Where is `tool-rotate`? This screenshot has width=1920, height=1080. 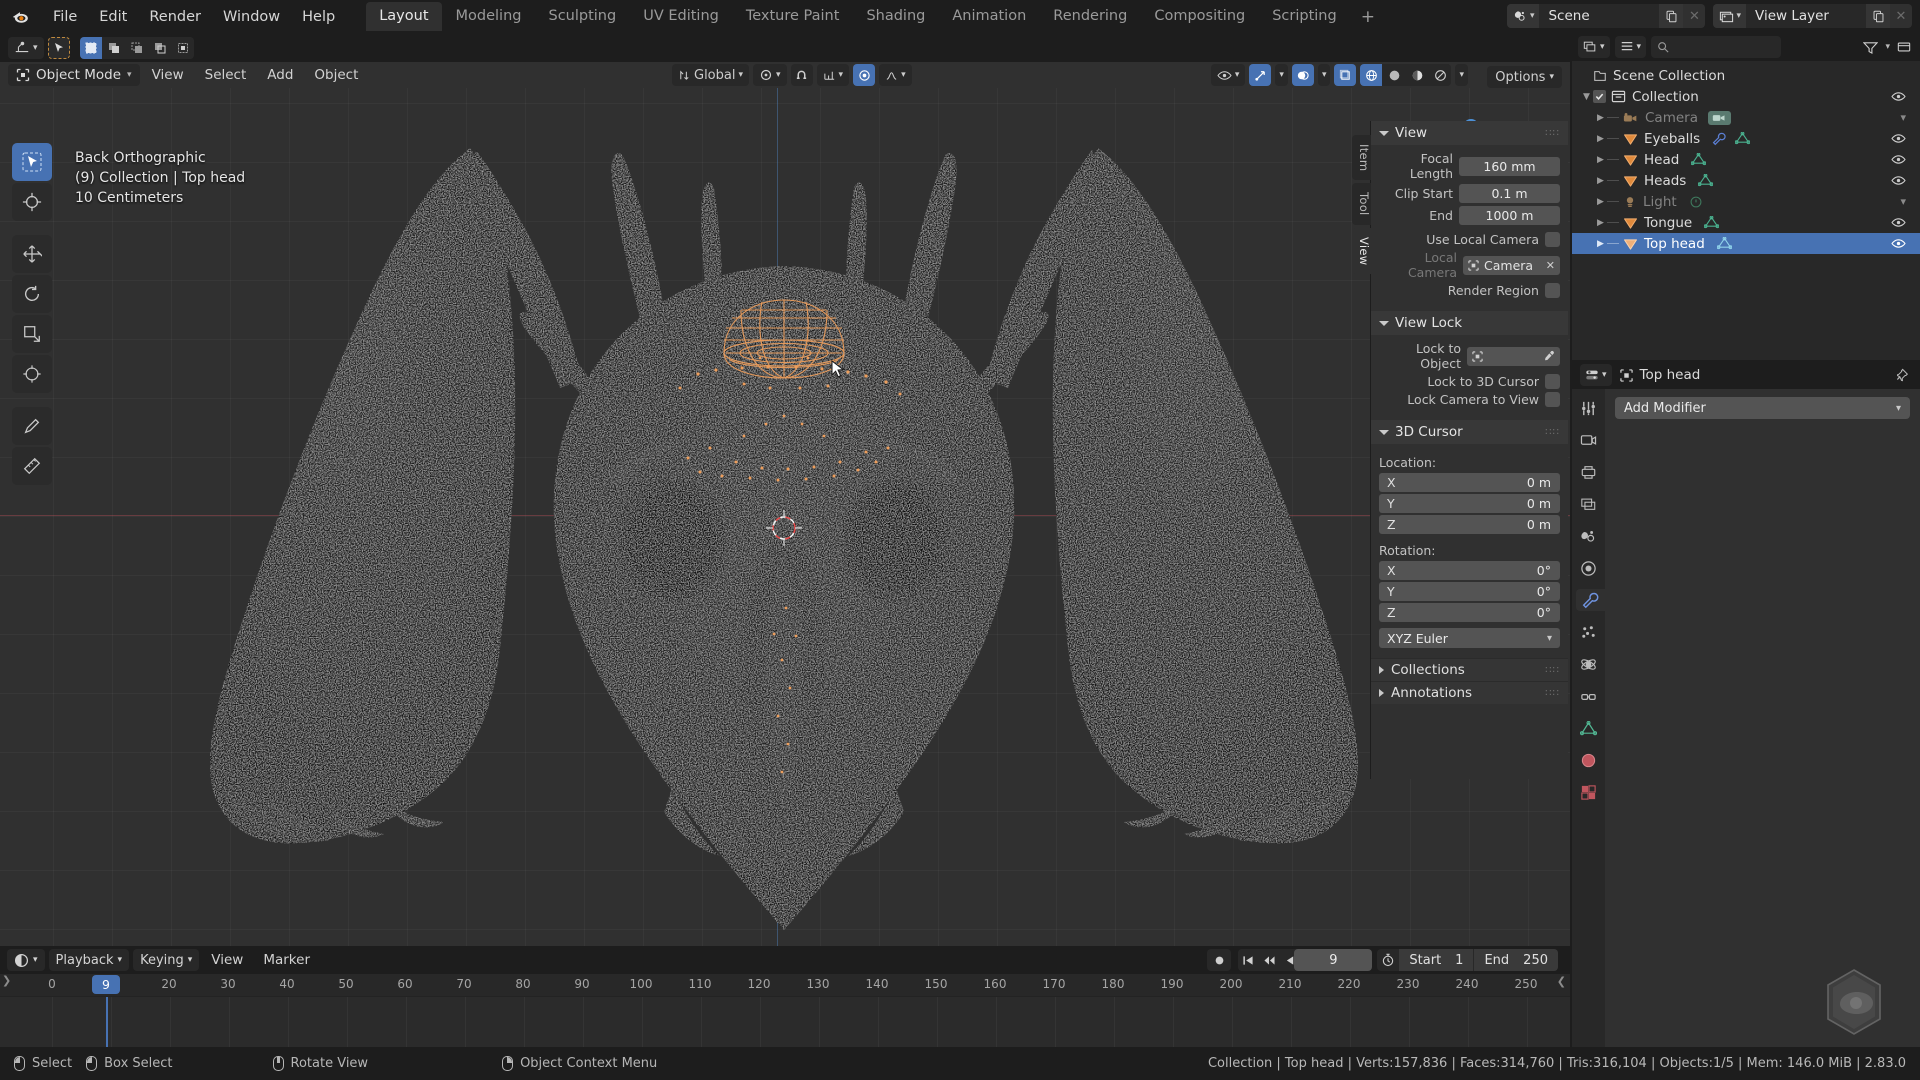 tool-rotate is located at coordinates (32, 294).